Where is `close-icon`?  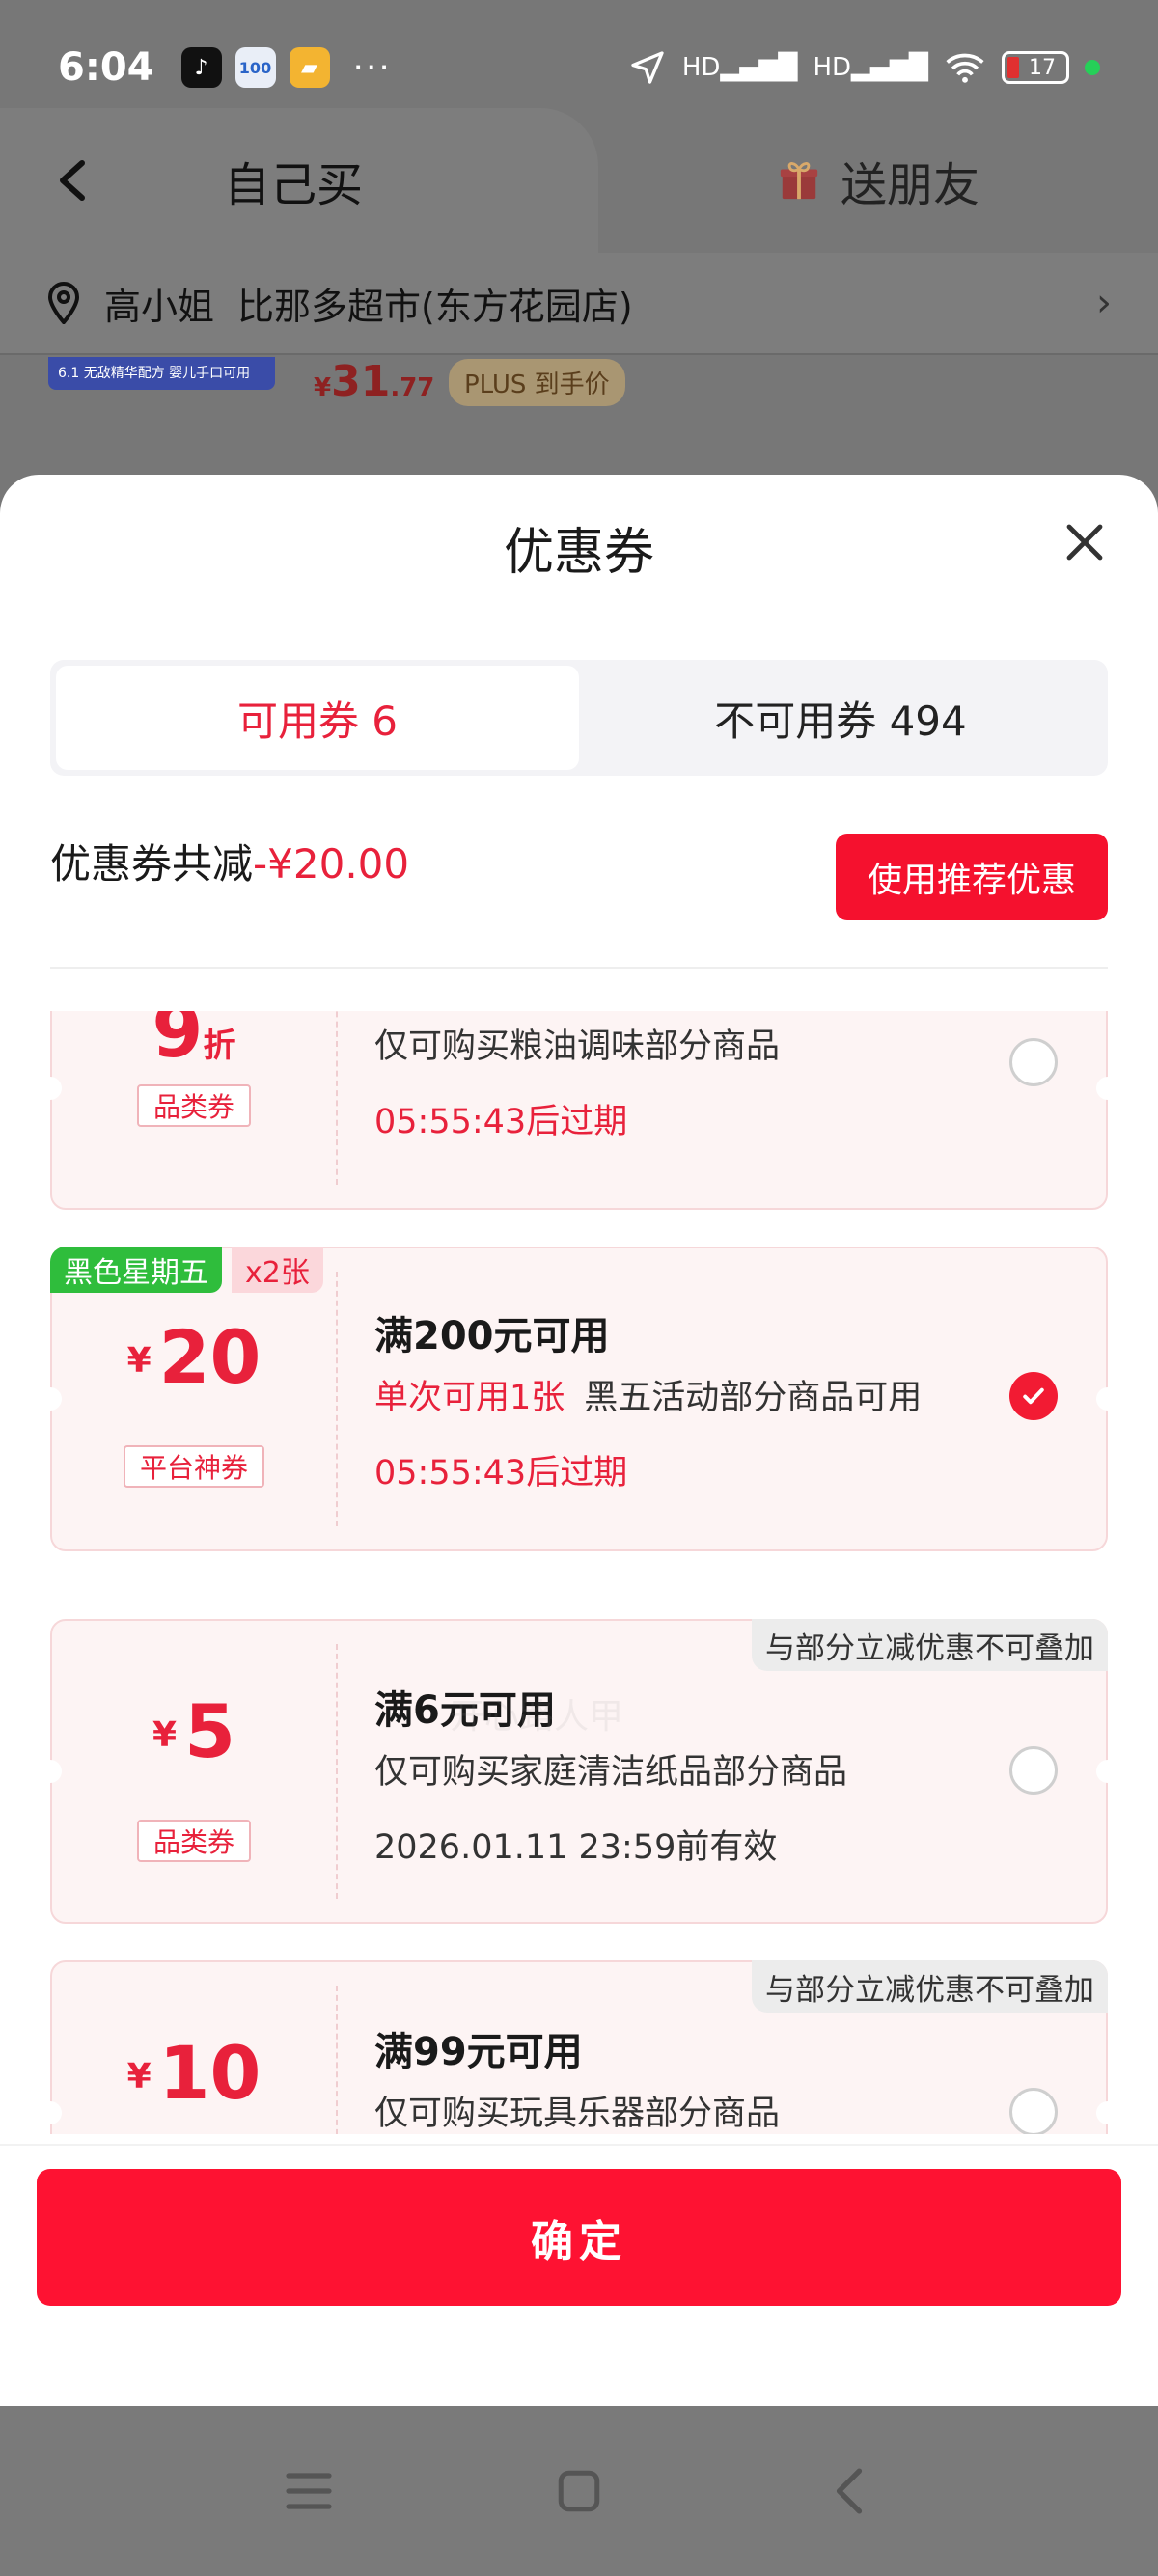
close-icon is located at coordinates (1085, 542).